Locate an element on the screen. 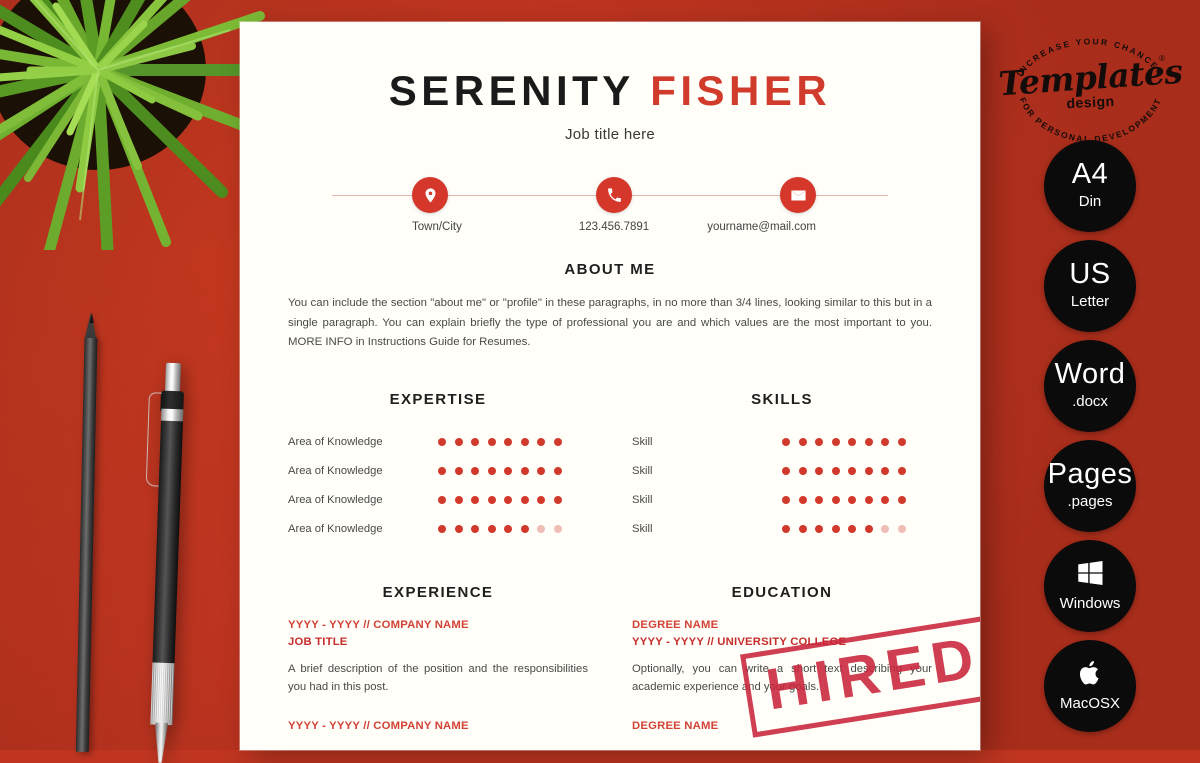  pen-grip is located at coordinates (162, 694).